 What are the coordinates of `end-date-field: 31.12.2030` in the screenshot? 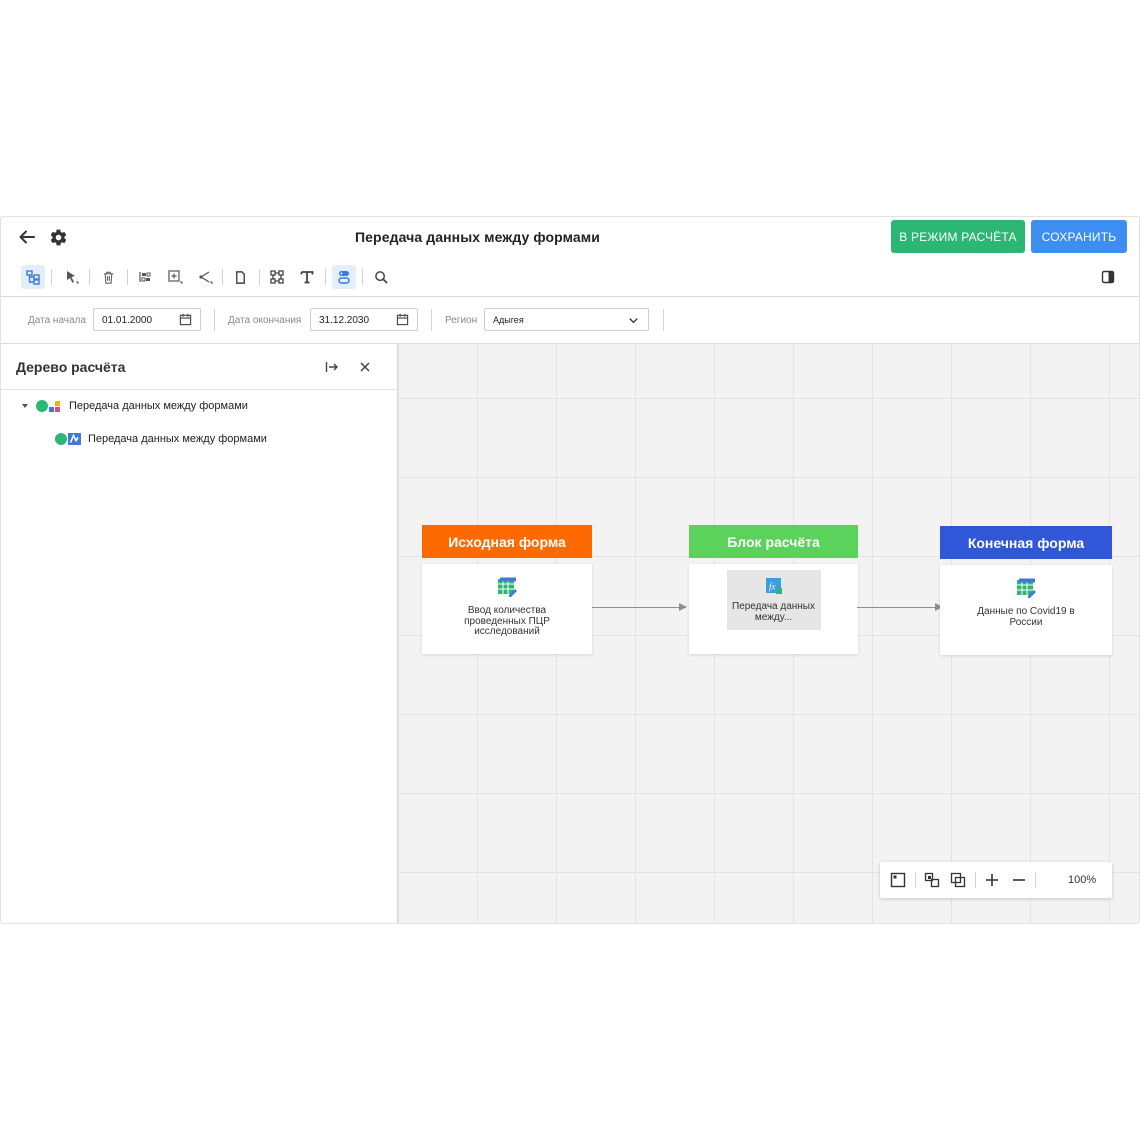 It's located at (364, 319).